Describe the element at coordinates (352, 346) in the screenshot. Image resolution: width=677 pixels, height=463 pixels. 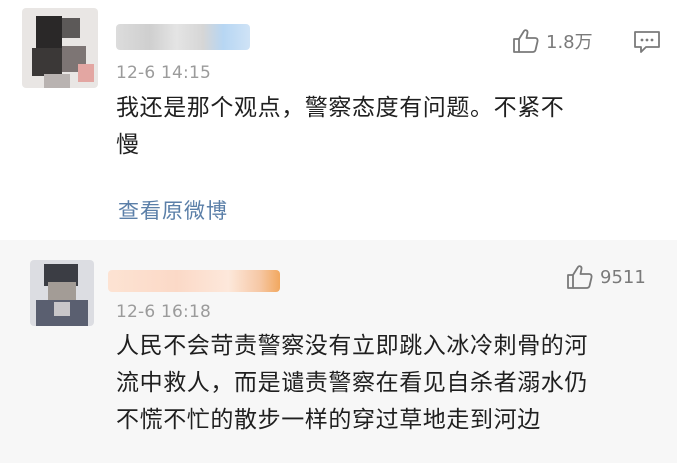
I see `comment-text-line: 人民不会苛责警察没有立即跳入冰冷刺骨的河` at that location.